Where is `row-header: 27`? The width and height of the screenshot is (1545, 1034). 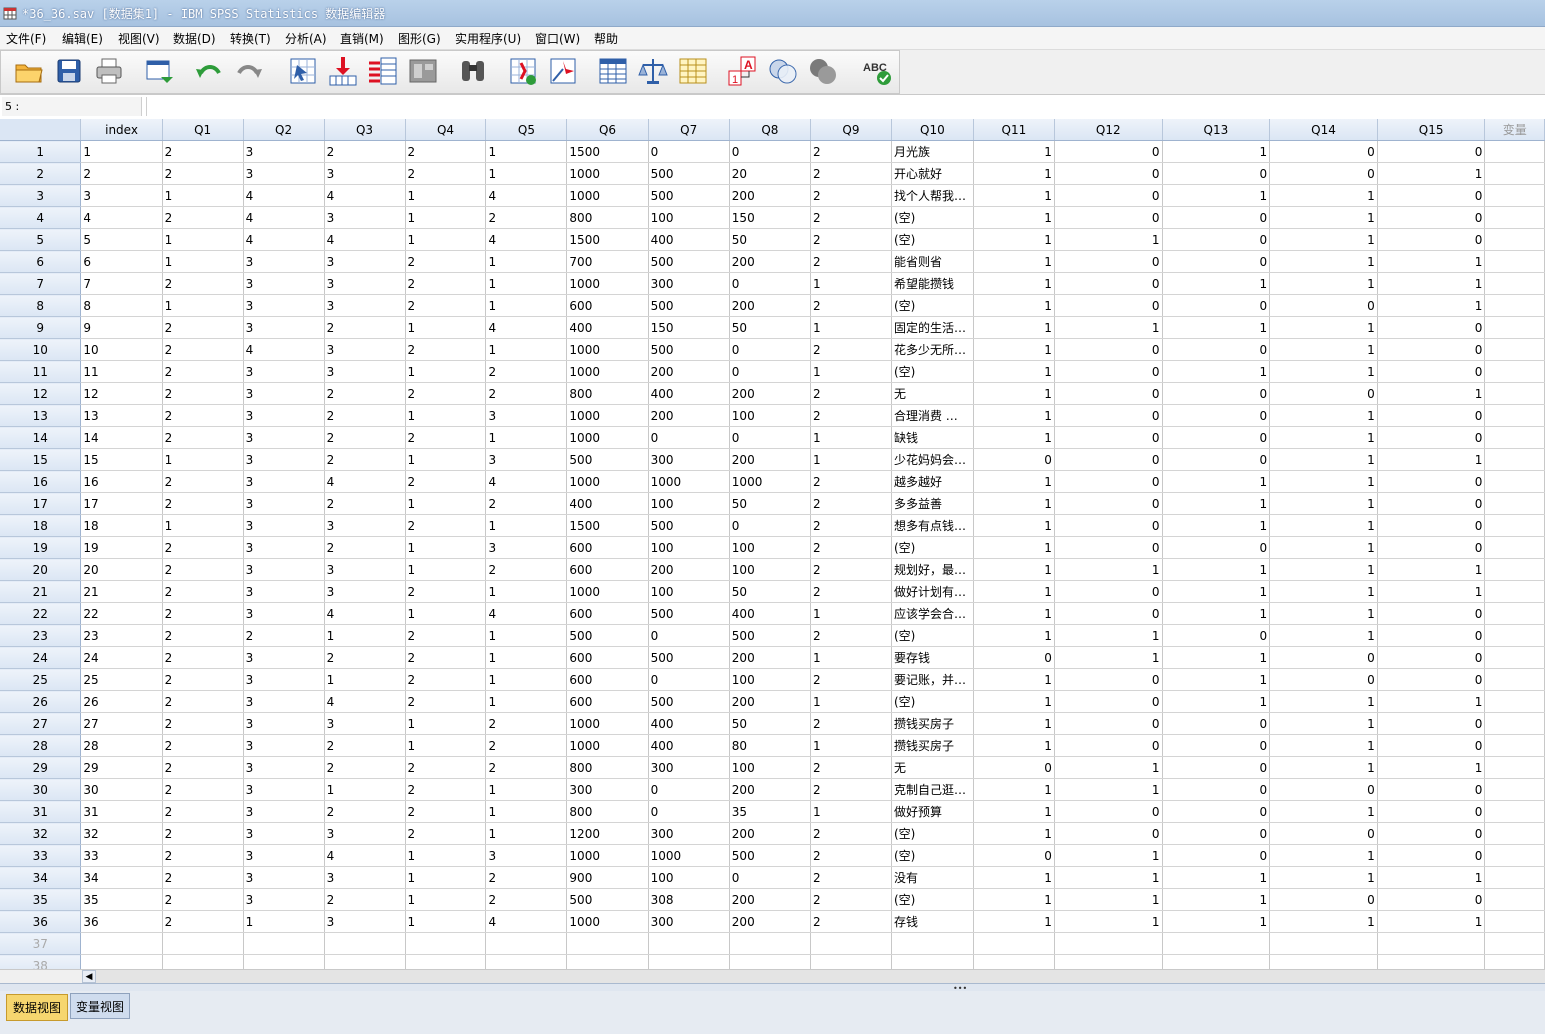
row-header: 27 is located at coordinates (41, 723).